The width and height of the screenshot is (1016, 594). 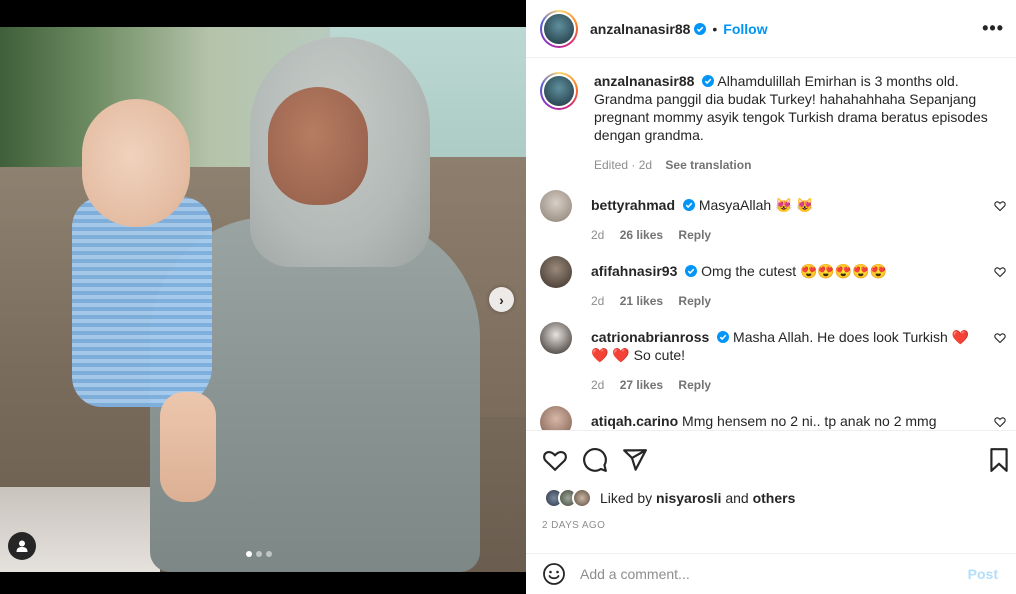 What do you see at coordinates (633, 205) in the screenshot?
I see `comment-username: bettyrahmad` at bounding box center [633, 205].